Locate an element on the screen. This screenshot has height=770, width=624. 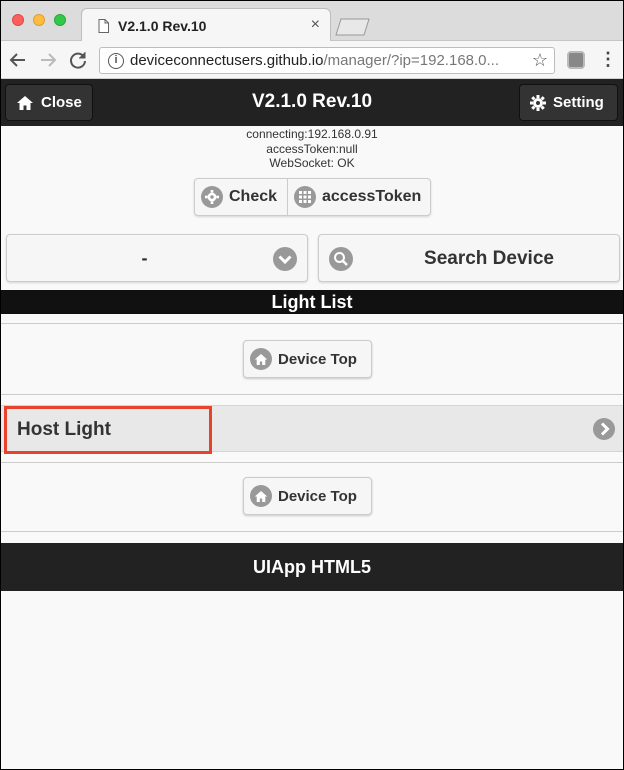
document-icon is located at coordinates (103, 26).